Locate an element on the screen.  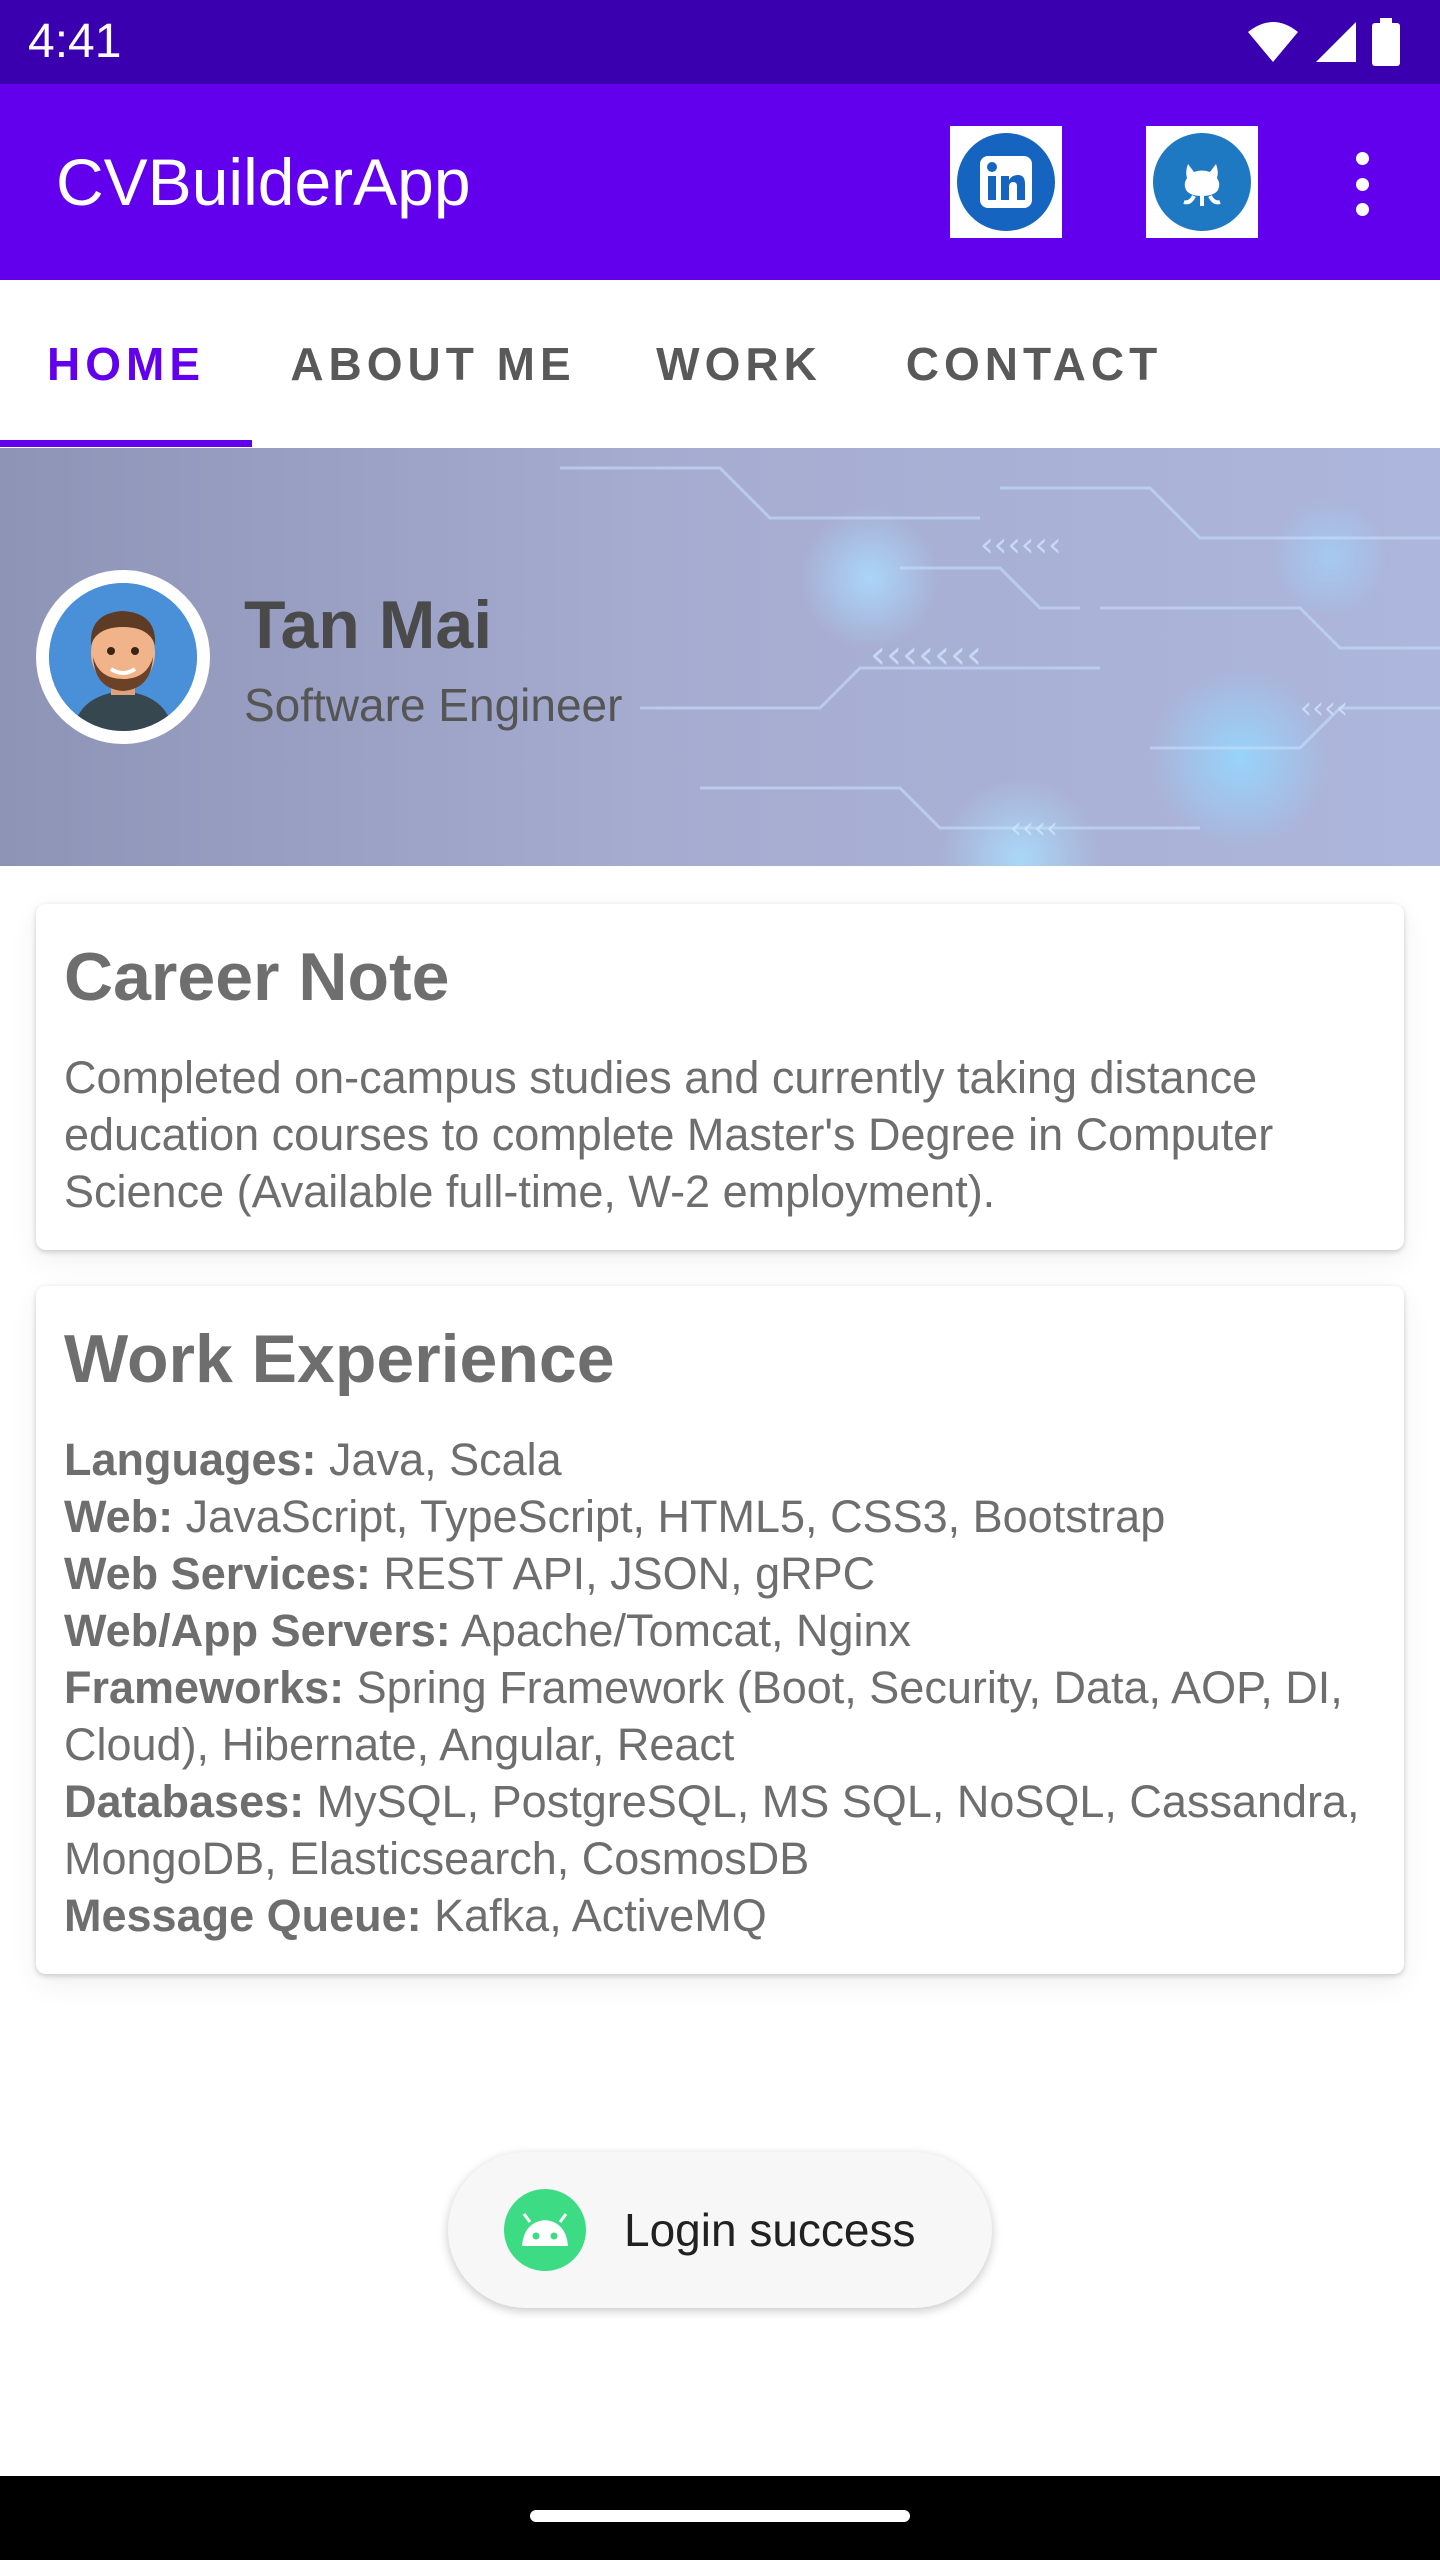
wifi-icon is located at coordinates (1273, 42).